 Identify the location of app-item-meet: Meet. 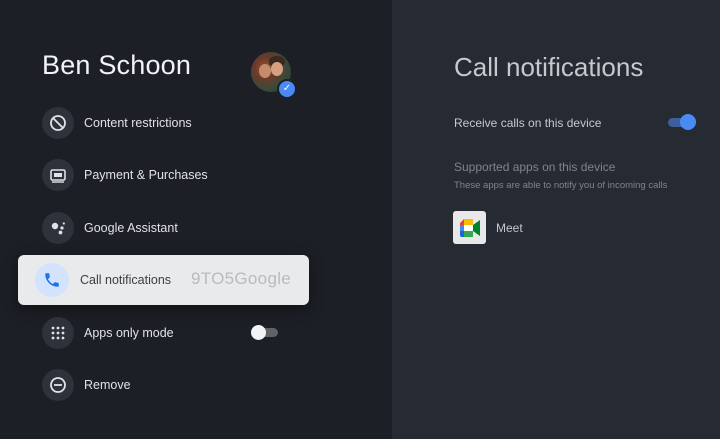
(488, 227).